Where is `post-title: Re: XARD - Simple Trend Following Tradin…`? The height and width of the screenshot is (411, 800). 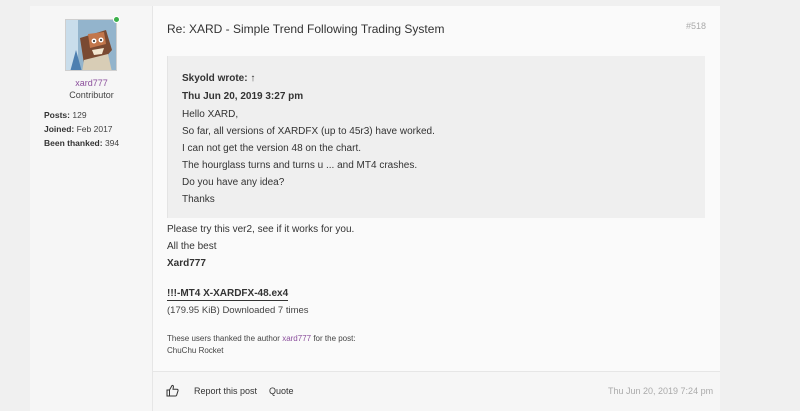
post-title: Re: XARD - Simple Trend Following Tradin… is located at coordinates (305, 29).